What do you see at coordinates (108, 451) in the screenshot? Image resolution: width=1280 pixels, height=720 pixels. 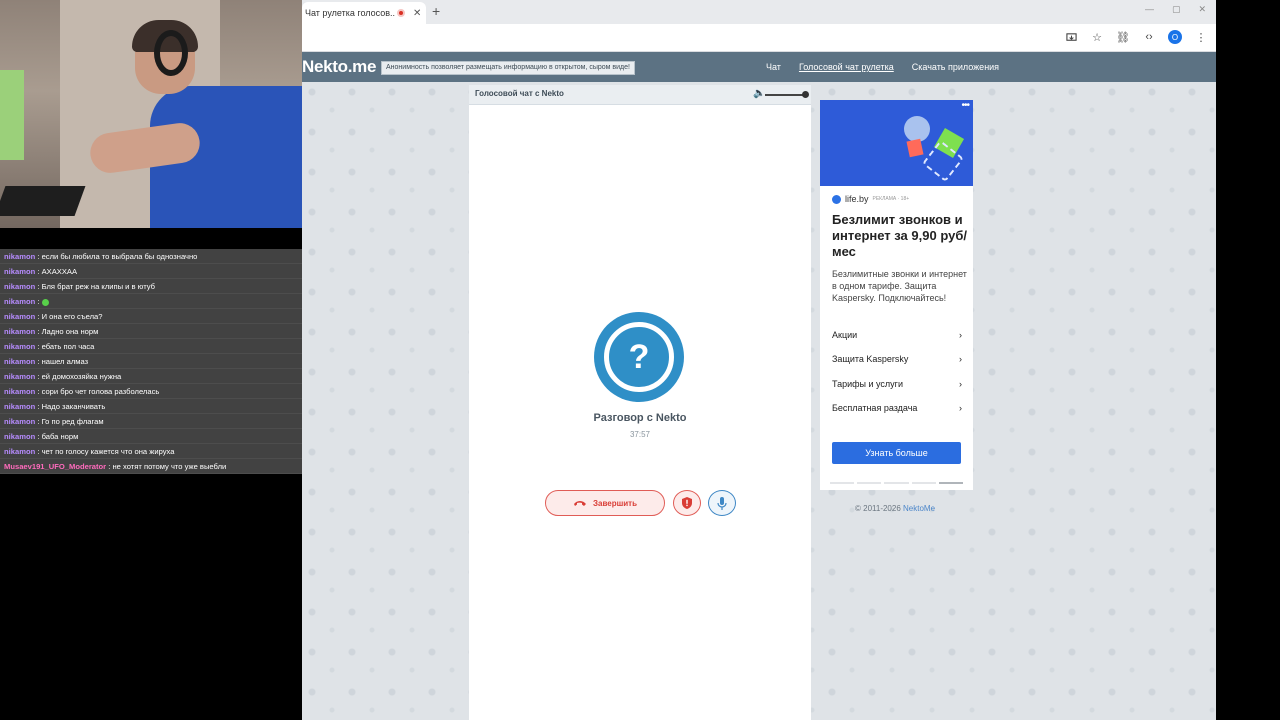 I see `chat-text: чет по голосу кажется что она жируха` at bounding box center [108, 451].